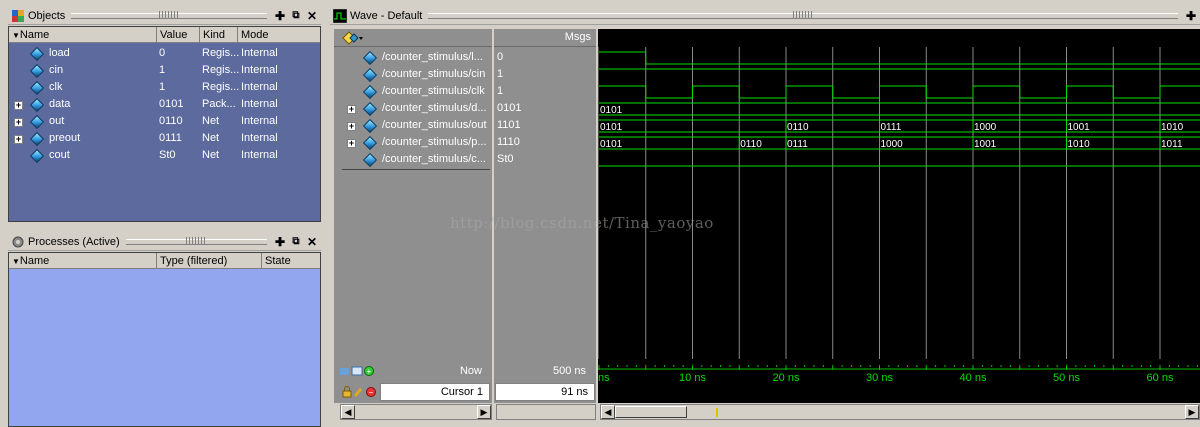 This screenshot has height=427, width=1200. Describe the element at coordinates (611, 127) in the screenshot. I see `bus-value: 0101` at that location.